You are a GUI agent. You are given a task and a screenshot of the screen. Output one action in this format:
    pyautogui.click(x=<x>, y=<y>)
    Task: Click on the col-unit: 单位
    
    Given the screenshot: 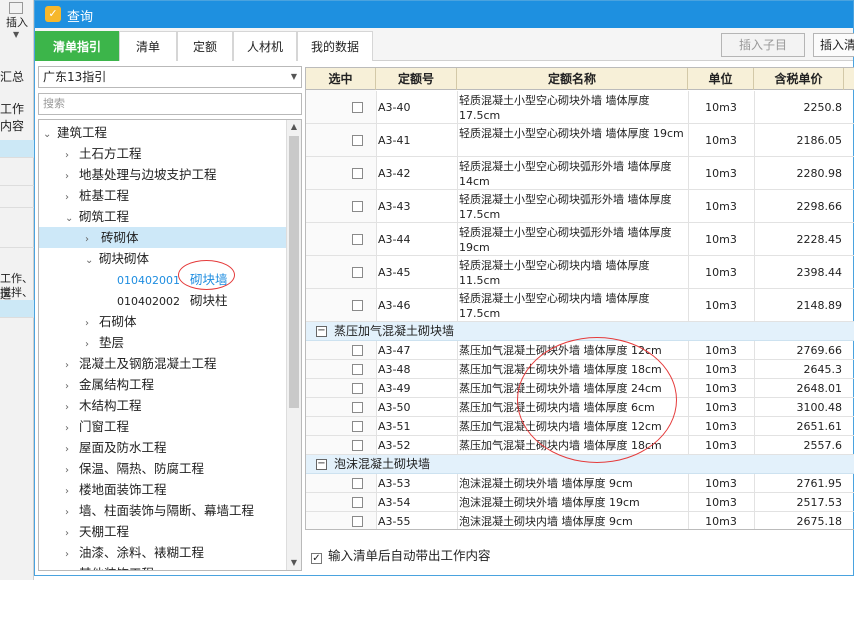 What is the action you would take?
    pyautogui.click(x=721, y=79)
    